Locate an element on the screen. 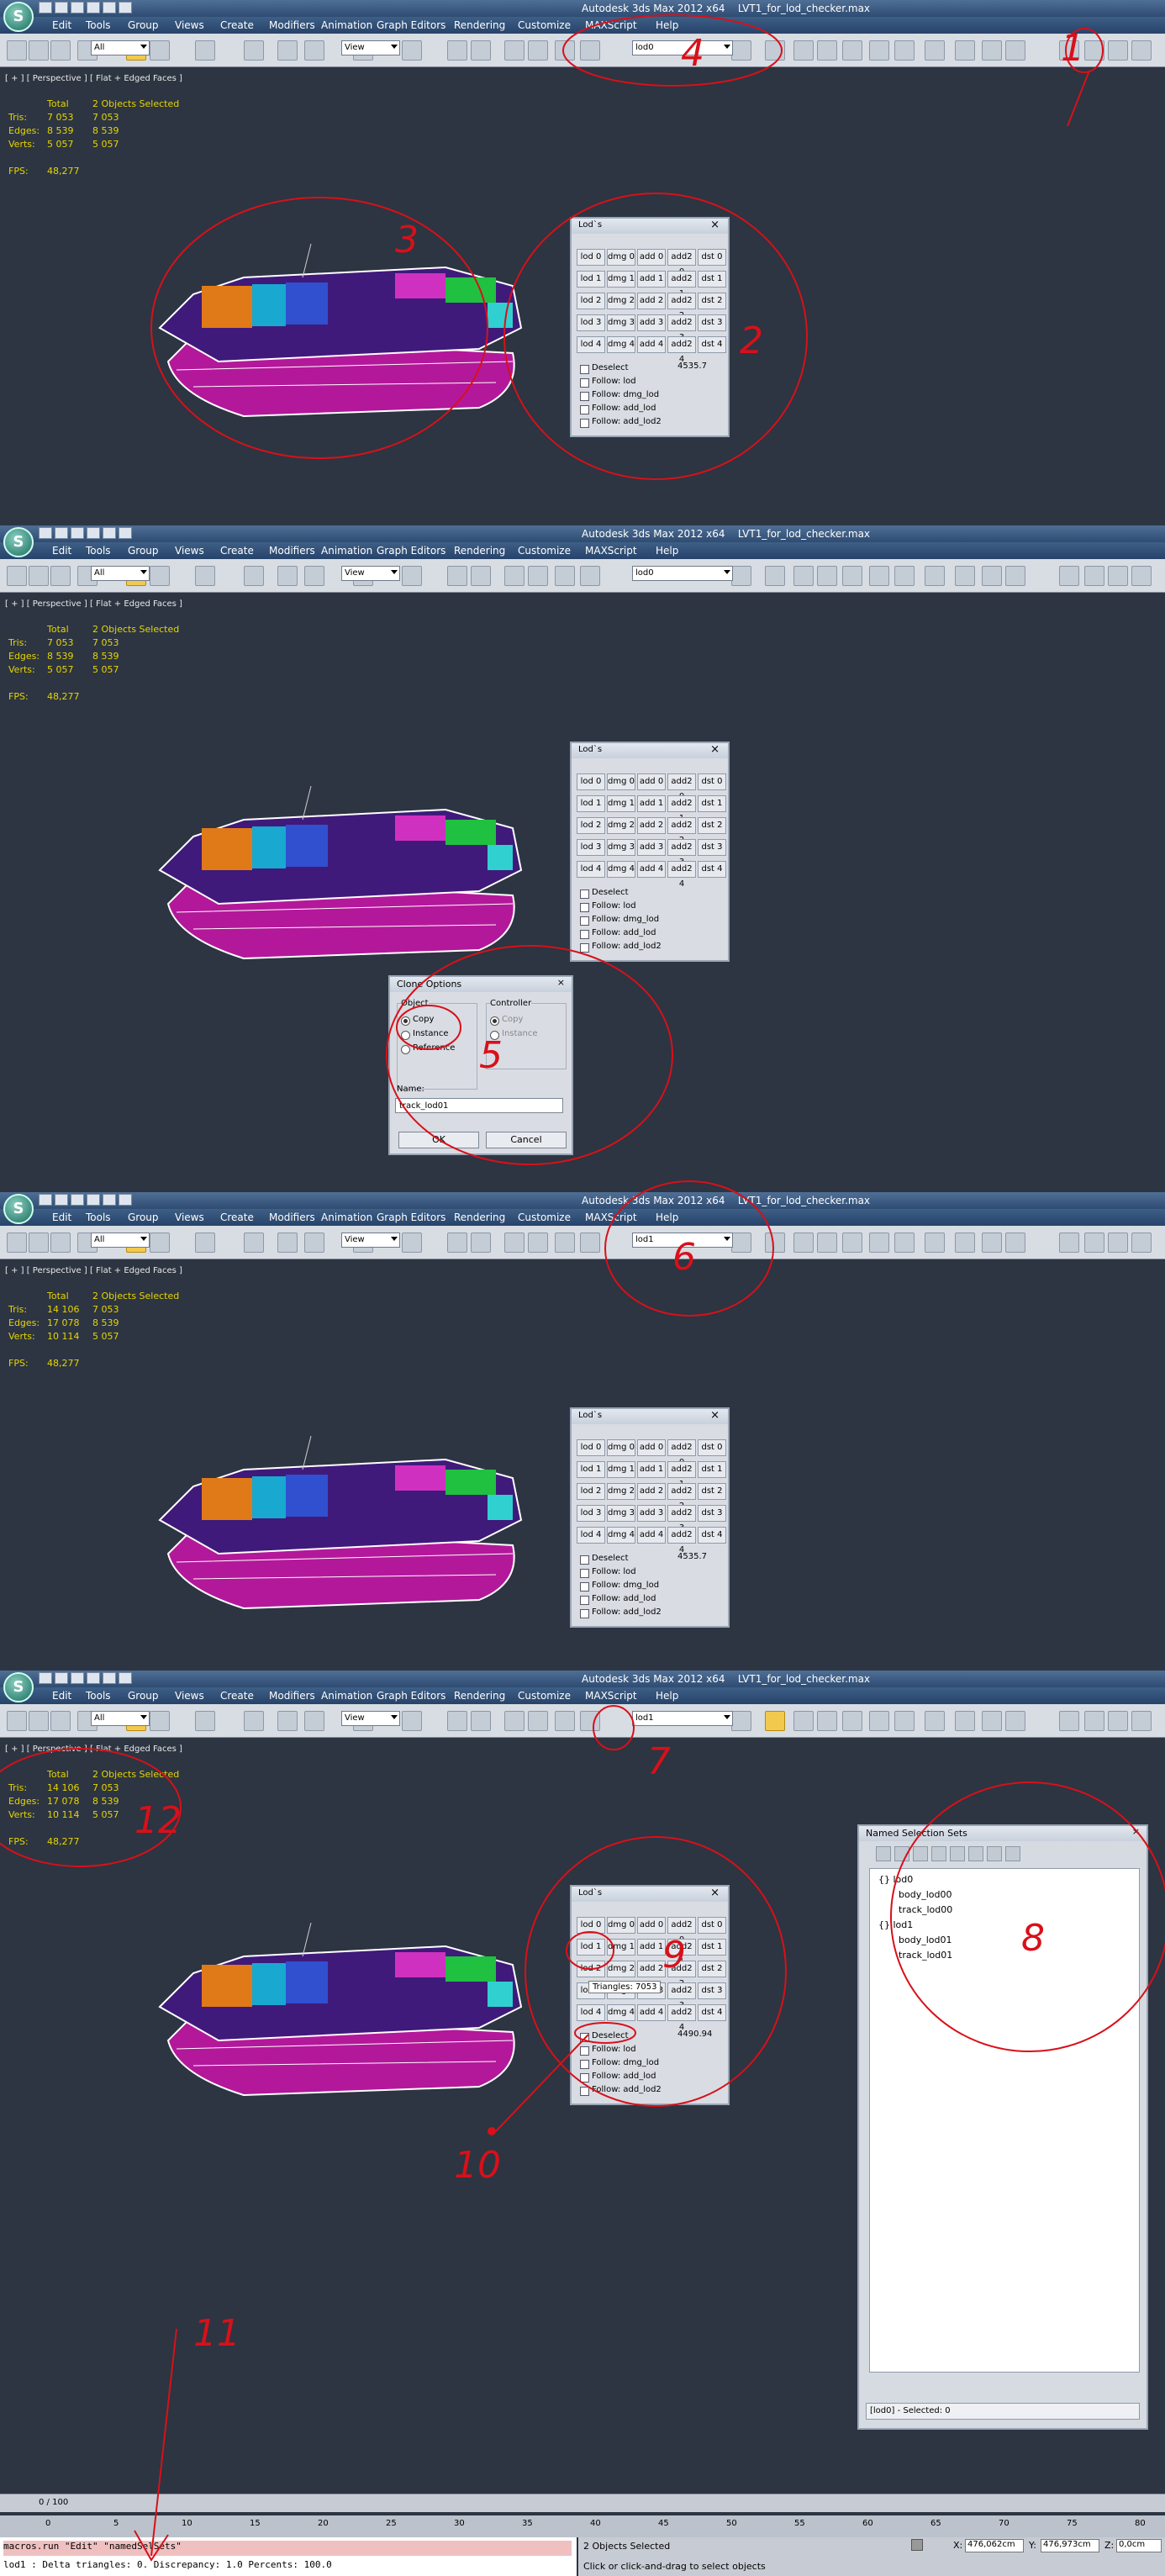 This screenshot has width=1165, height=2576. annotation-circle-copy is located at coordinates (429, 1027).